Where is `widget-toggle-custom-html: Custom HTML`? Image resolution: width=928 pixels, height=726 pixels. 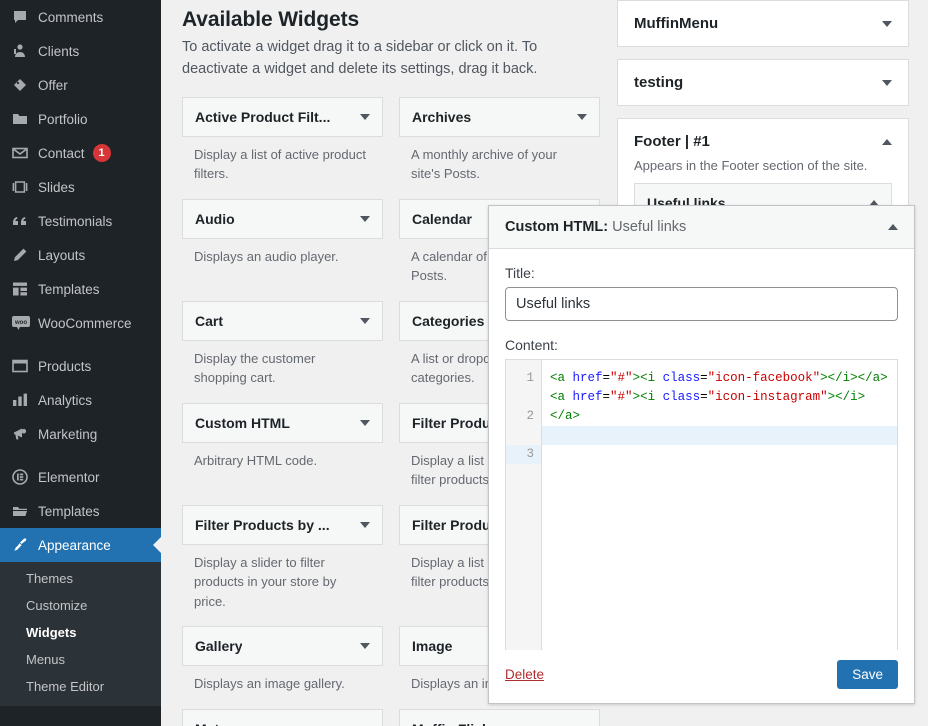
widget-toggle-custom-html: Custom HTML is located at coordinates (282, 422).